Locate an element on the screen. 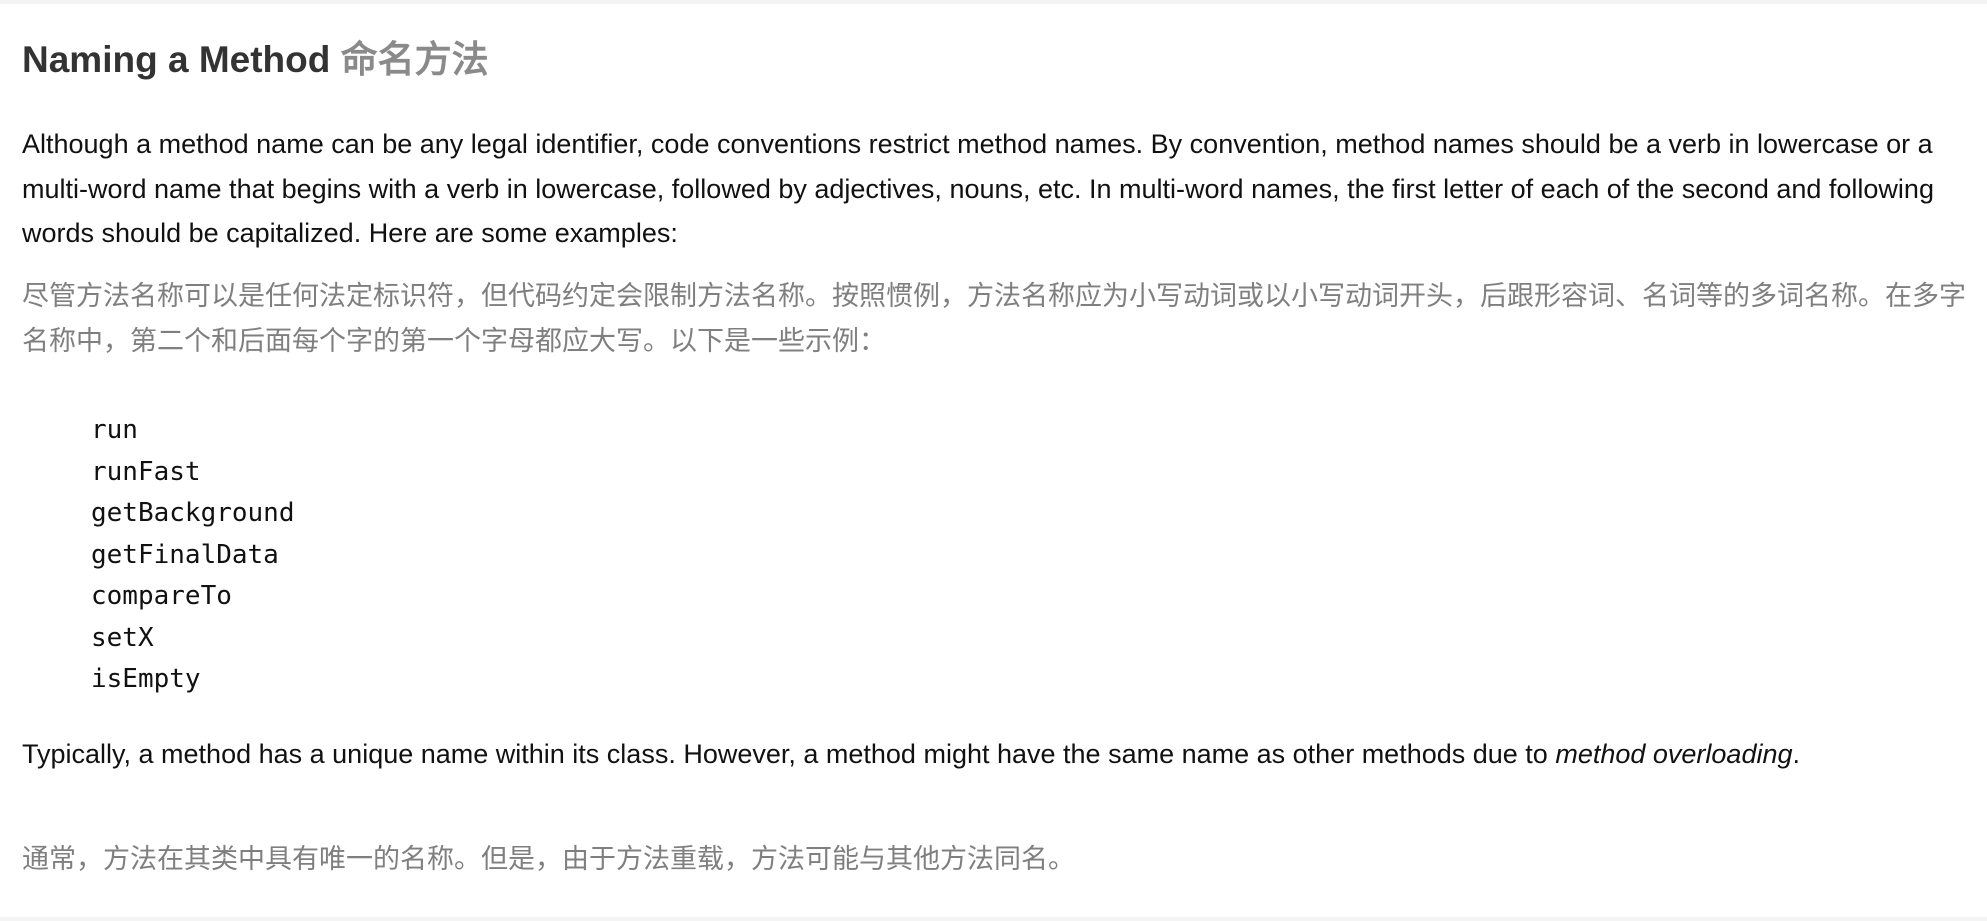 Image resolution: width=1987 pixels, height=921 pixels. overloading-term: method overloading is located at coordinates (1674, 754).